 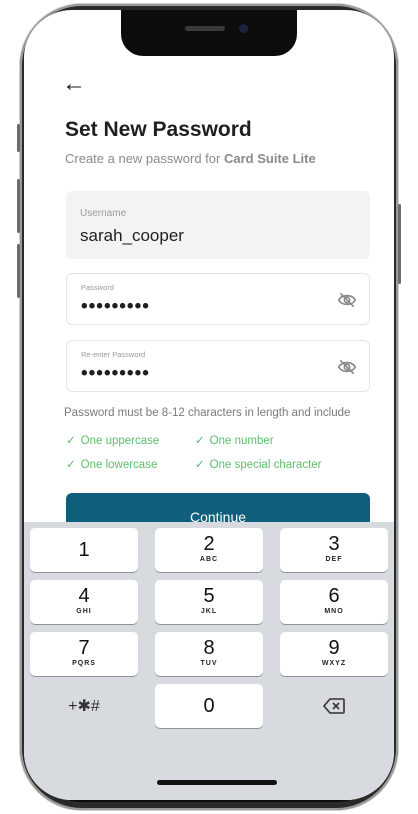 I want to click on username-label: Username, so click(x=103, y=213).